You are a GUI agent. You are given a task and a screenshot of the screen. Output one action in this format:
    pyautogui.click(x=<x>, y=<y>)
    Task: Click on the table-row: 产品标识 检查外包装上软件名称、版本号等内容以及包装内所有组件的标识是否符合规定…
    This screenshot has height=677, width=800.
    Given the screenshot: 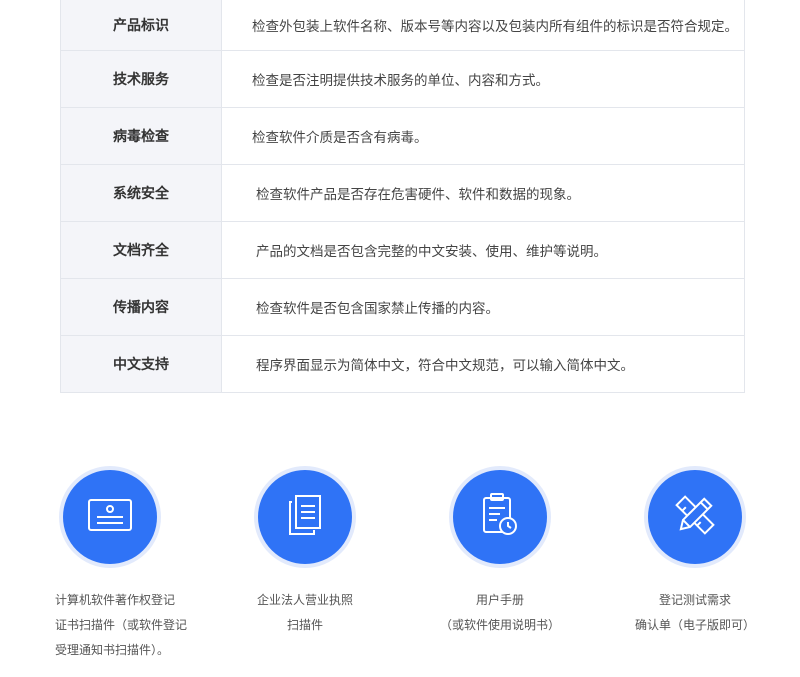 What is the action you would take?
    pyautogui.click(x=402, y=25)
    